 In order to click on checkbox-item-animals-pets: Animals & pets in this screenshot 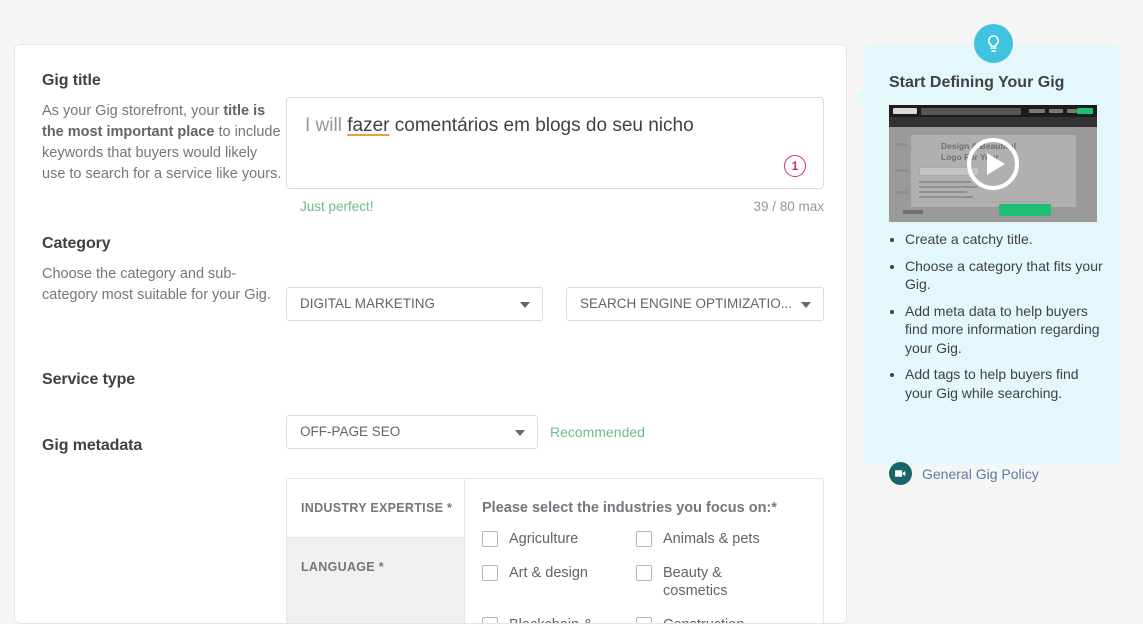, I will do `click(729, 539)`.